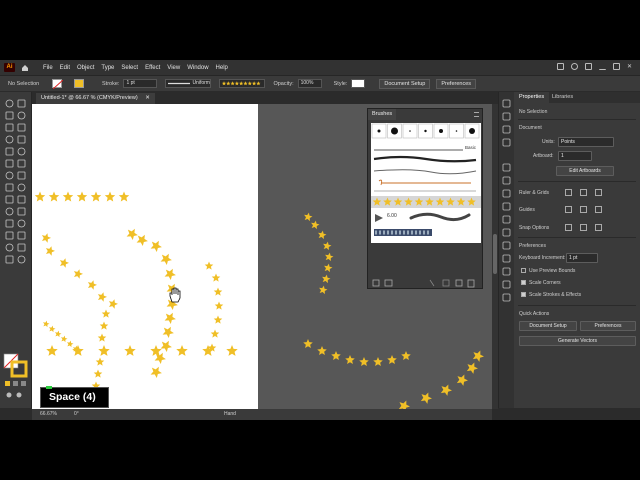 This screenshot has height=480, width=640. I want to click on menu-object: Object, so click(85, 68).